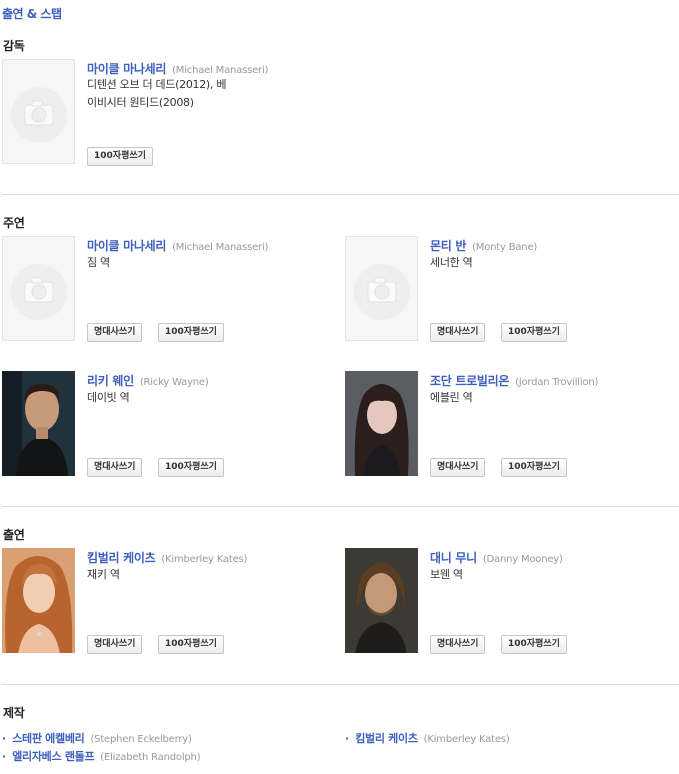 This screenshot has height=774, width=679. What do you see at coordinates (220, 70) in the screenshot?
I see `director-english-name: (Michael Manasseri)` at bounding box center [220, 70].